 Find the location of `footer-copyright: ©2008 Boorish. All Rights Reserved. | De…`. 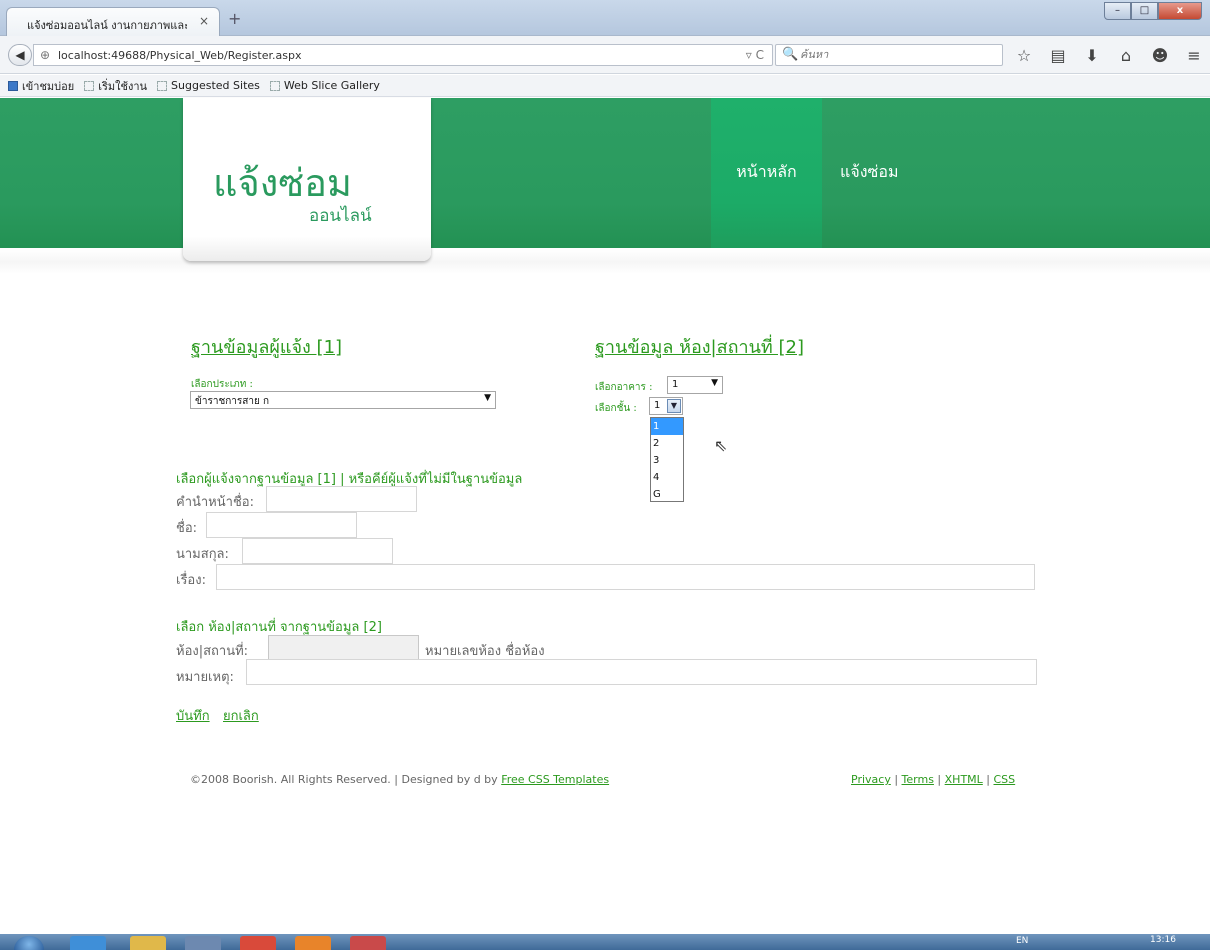

footer-copyright: ©2008 Boorish. All Rights Reserved. | De… is located at coordinates (399, 779).